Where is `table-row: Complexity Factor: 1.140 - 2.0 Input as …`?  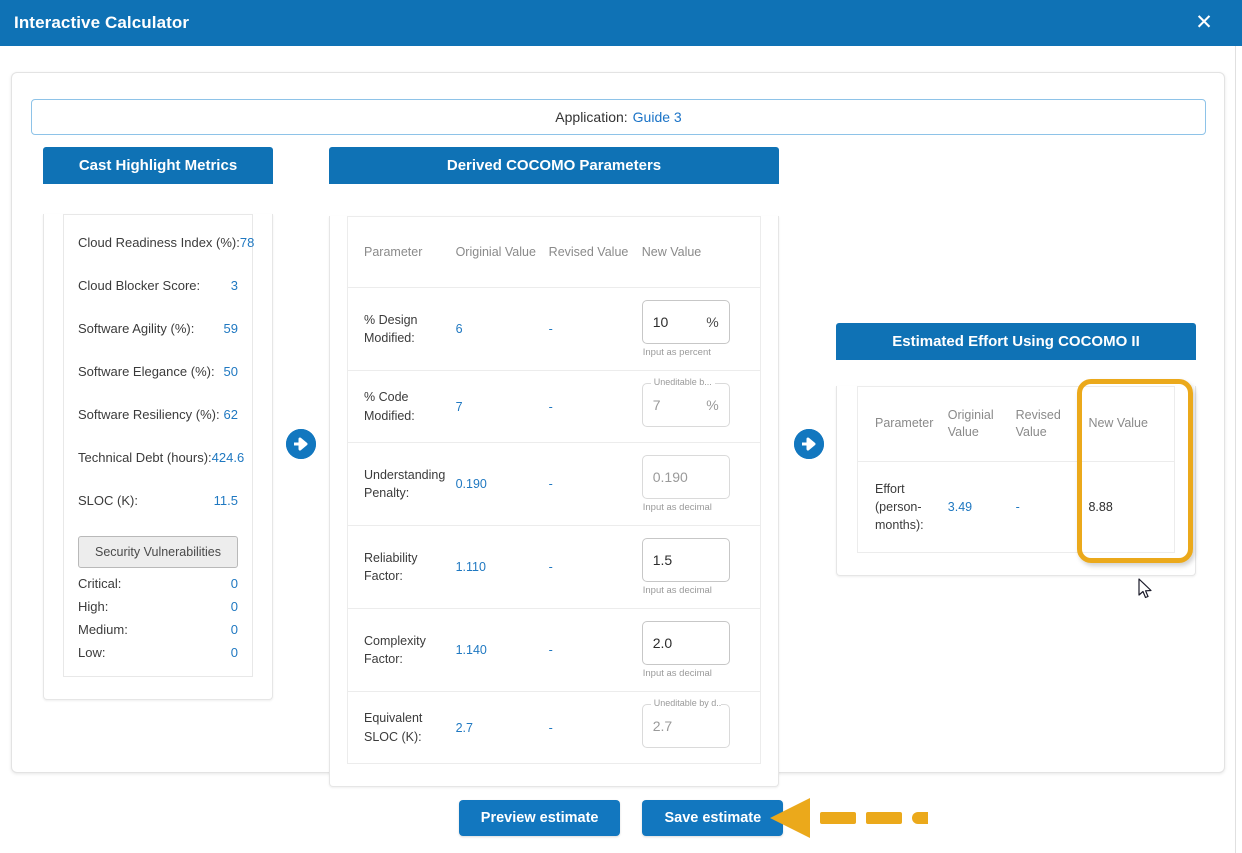
table-row: Complexity Factor: 1.140 - 2.0 Input as … is located at coordinates (554, 650).